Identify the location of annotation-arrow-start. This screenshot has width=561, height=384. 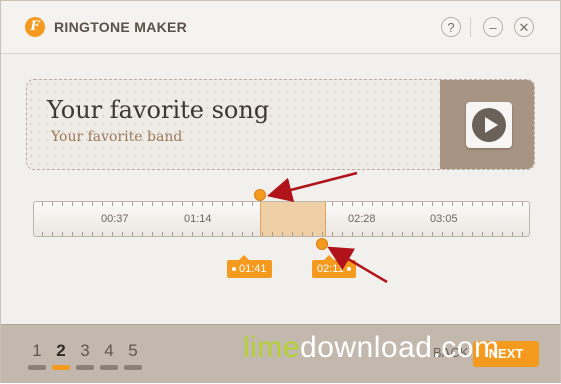
(312, 187).